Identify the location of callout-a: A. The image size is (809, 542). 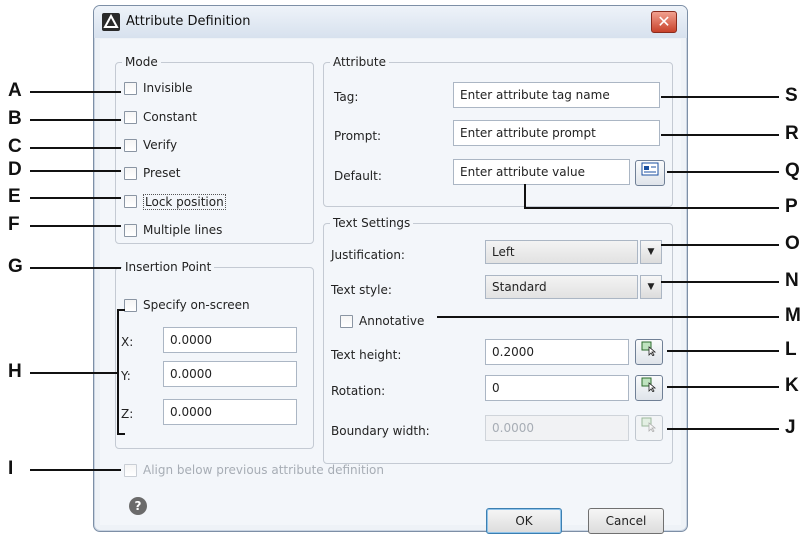
(15, 90).